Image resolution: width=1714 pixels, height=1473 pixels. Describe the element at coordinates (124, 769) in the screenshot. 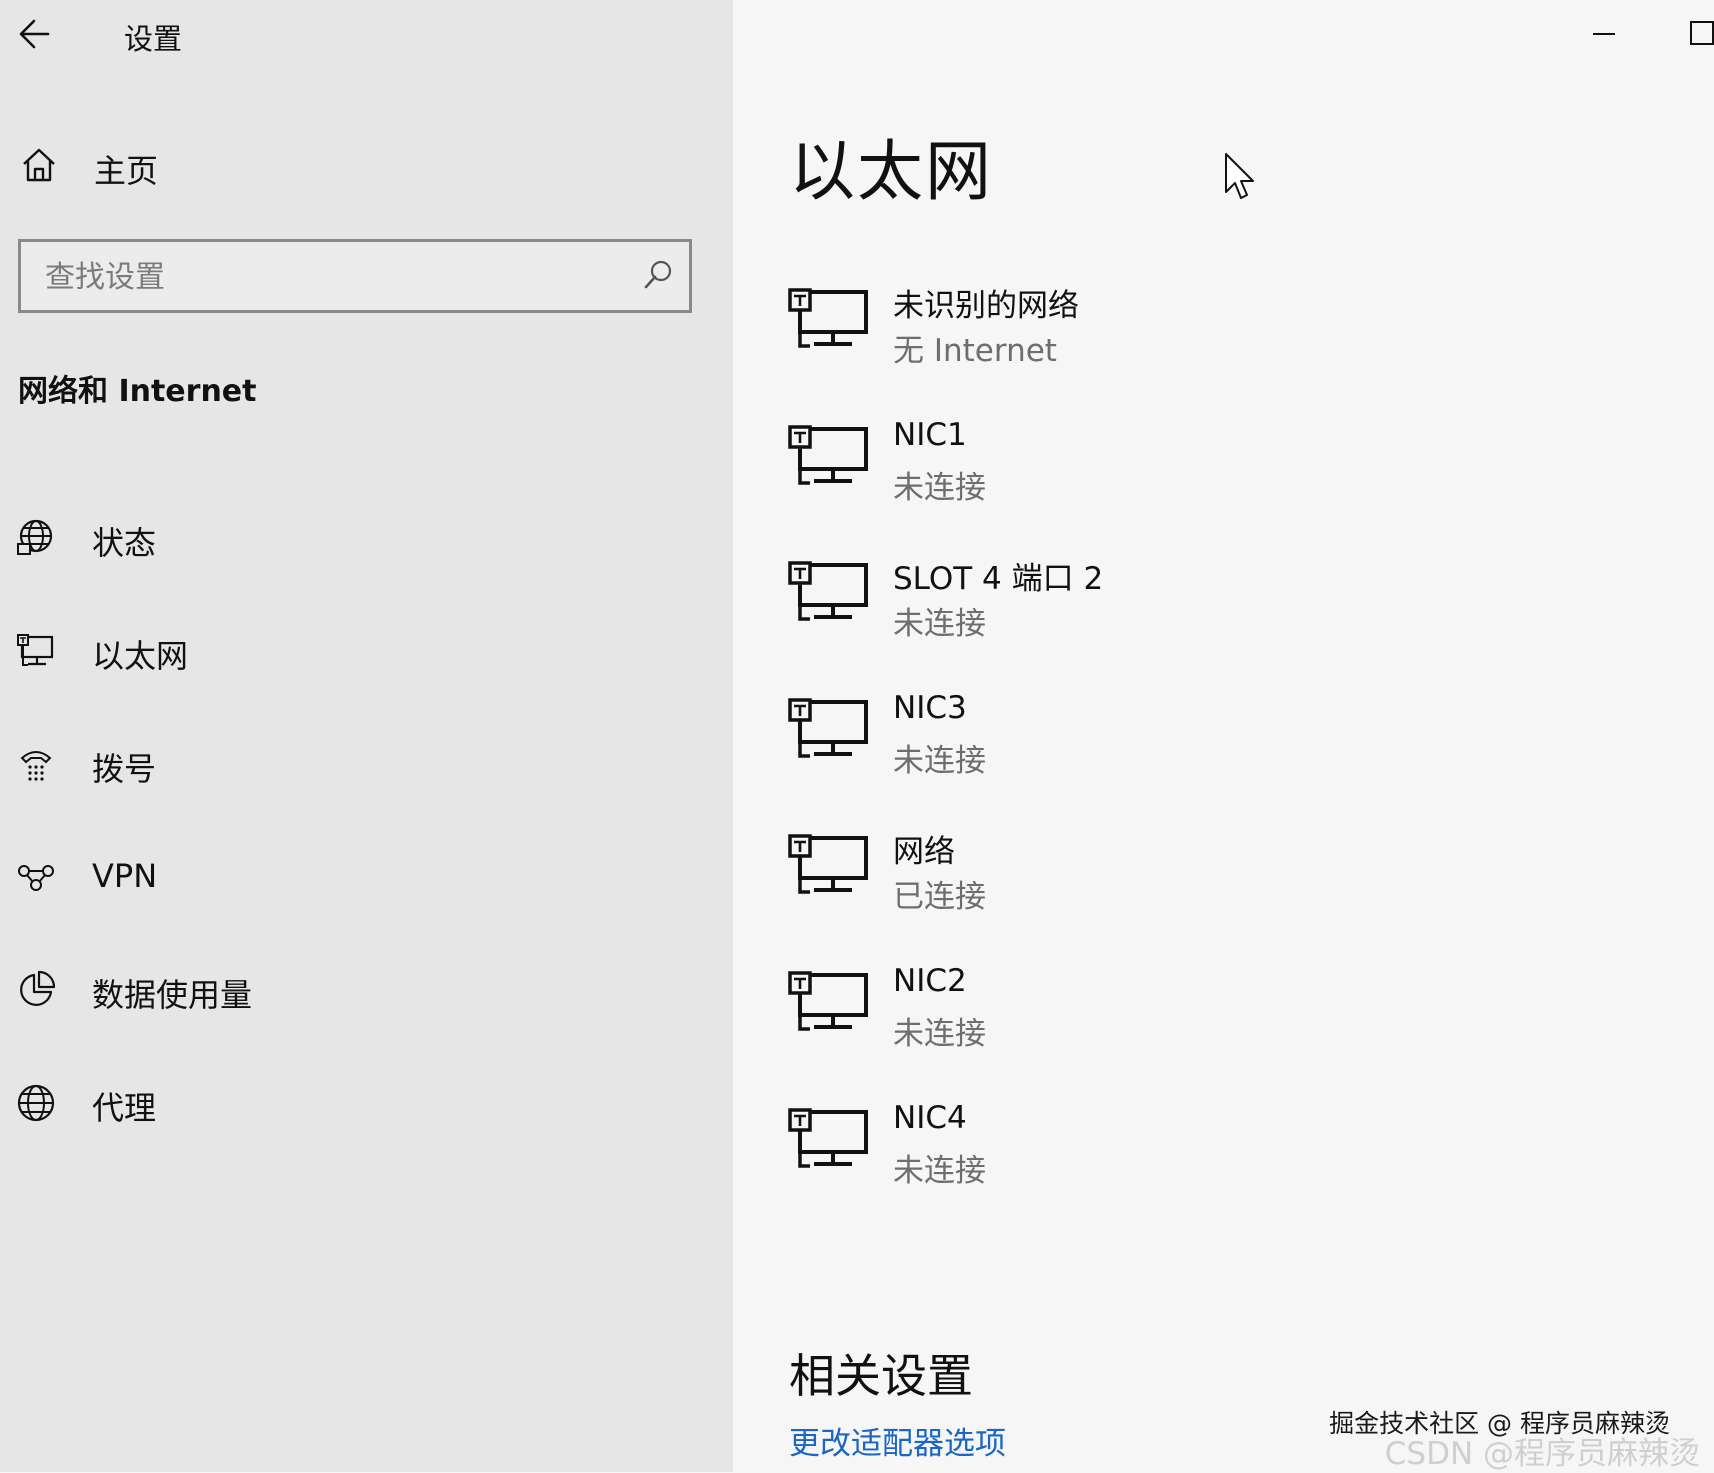

I see `sidebar-item-label: 拨号` at that location.